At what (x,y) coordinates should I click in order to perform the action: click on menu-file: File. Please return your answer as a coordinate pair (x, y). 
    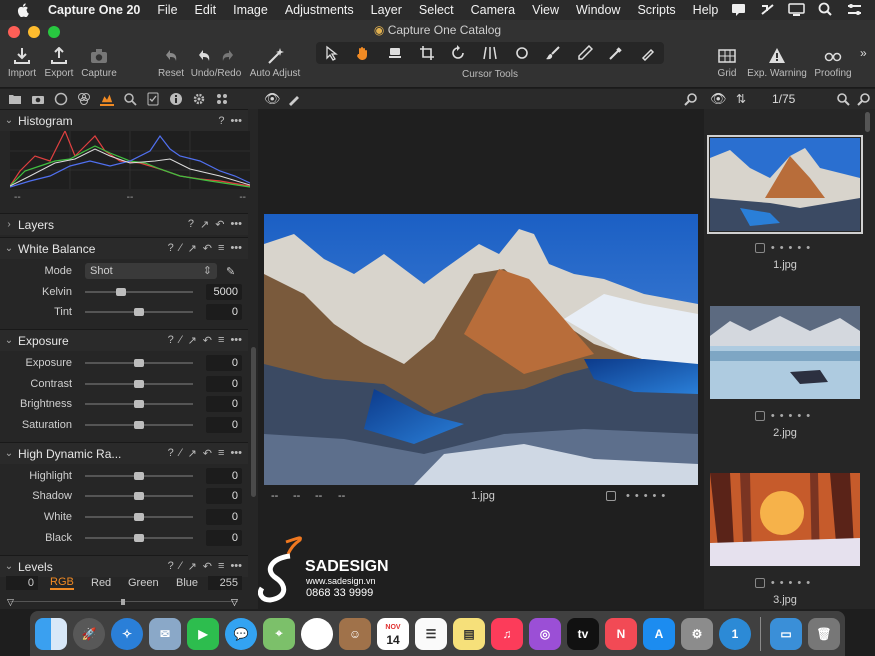
    Looking at the image, I should click on (167, 10).